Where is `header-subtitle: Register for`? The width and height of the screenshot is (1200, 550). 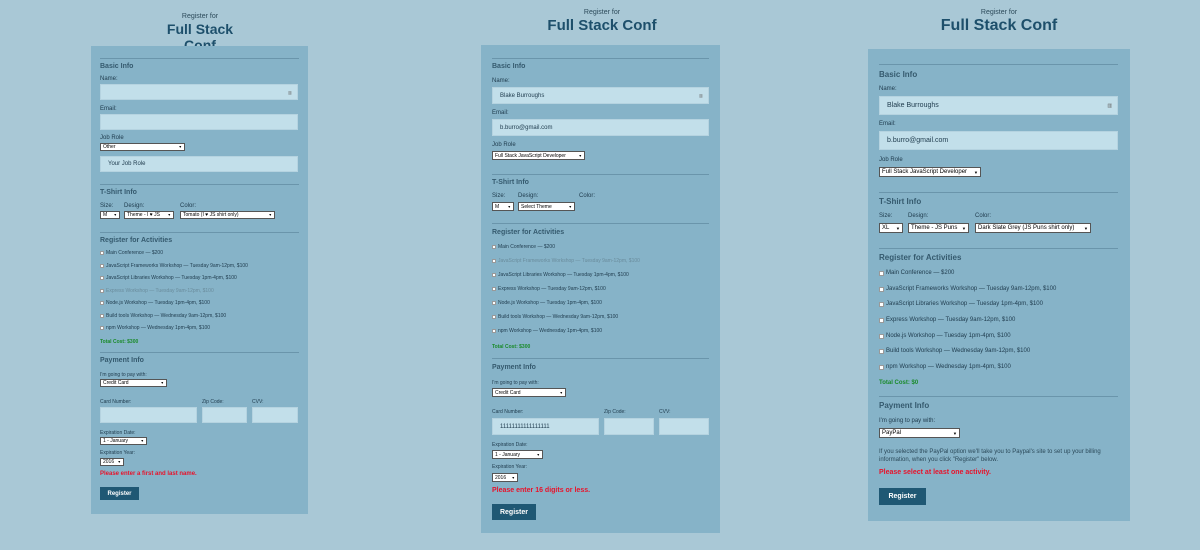
header-subtitle: Register for is located at coordinates (602, 12).